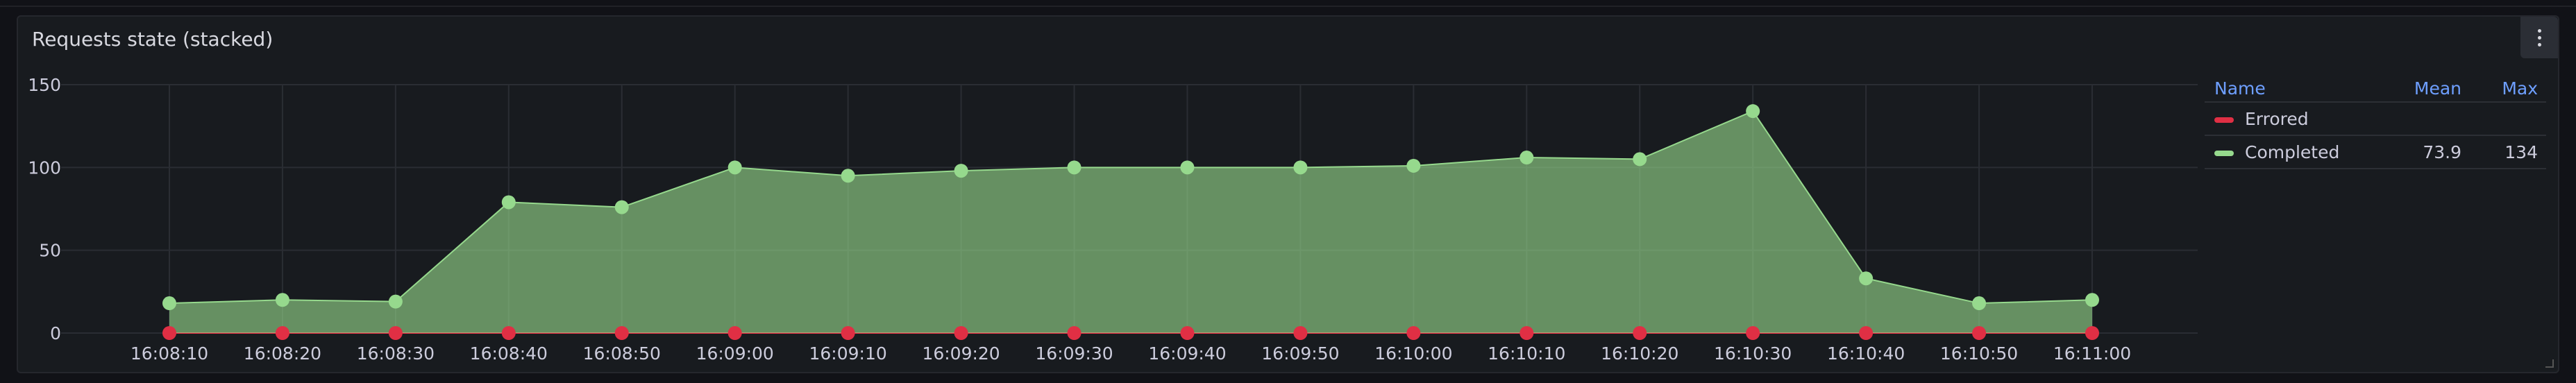 The image size is (2576, 383). I want to click on x-tick-label: 16:11:00, so click(2092, 353).